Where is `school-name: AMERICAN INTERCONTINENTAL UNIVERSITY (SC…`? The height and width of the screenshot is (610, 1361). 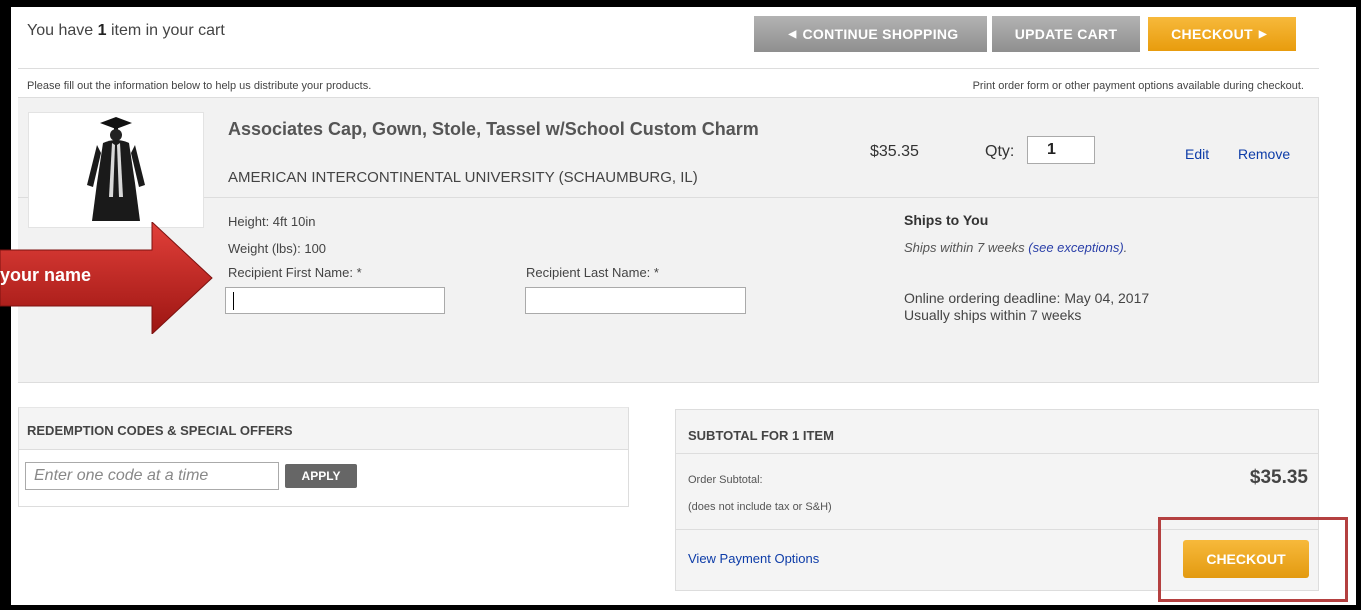
school-name: AMERICAN INTERCONTINENTAL UNIVERSITY (SC… is located at coordinates (463, 177).